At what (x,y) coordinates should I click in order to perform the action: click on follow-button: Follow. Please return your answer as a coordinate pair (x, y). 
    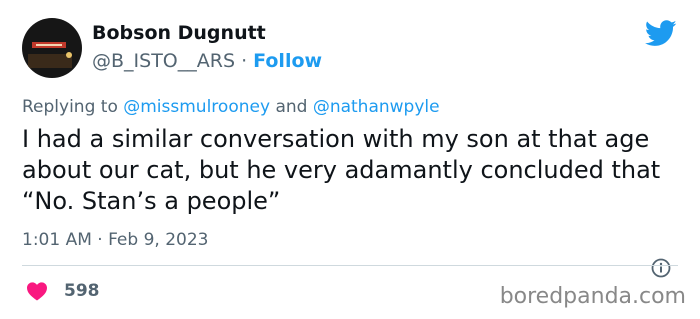
    Looking at the image, I should click on (287, 61).